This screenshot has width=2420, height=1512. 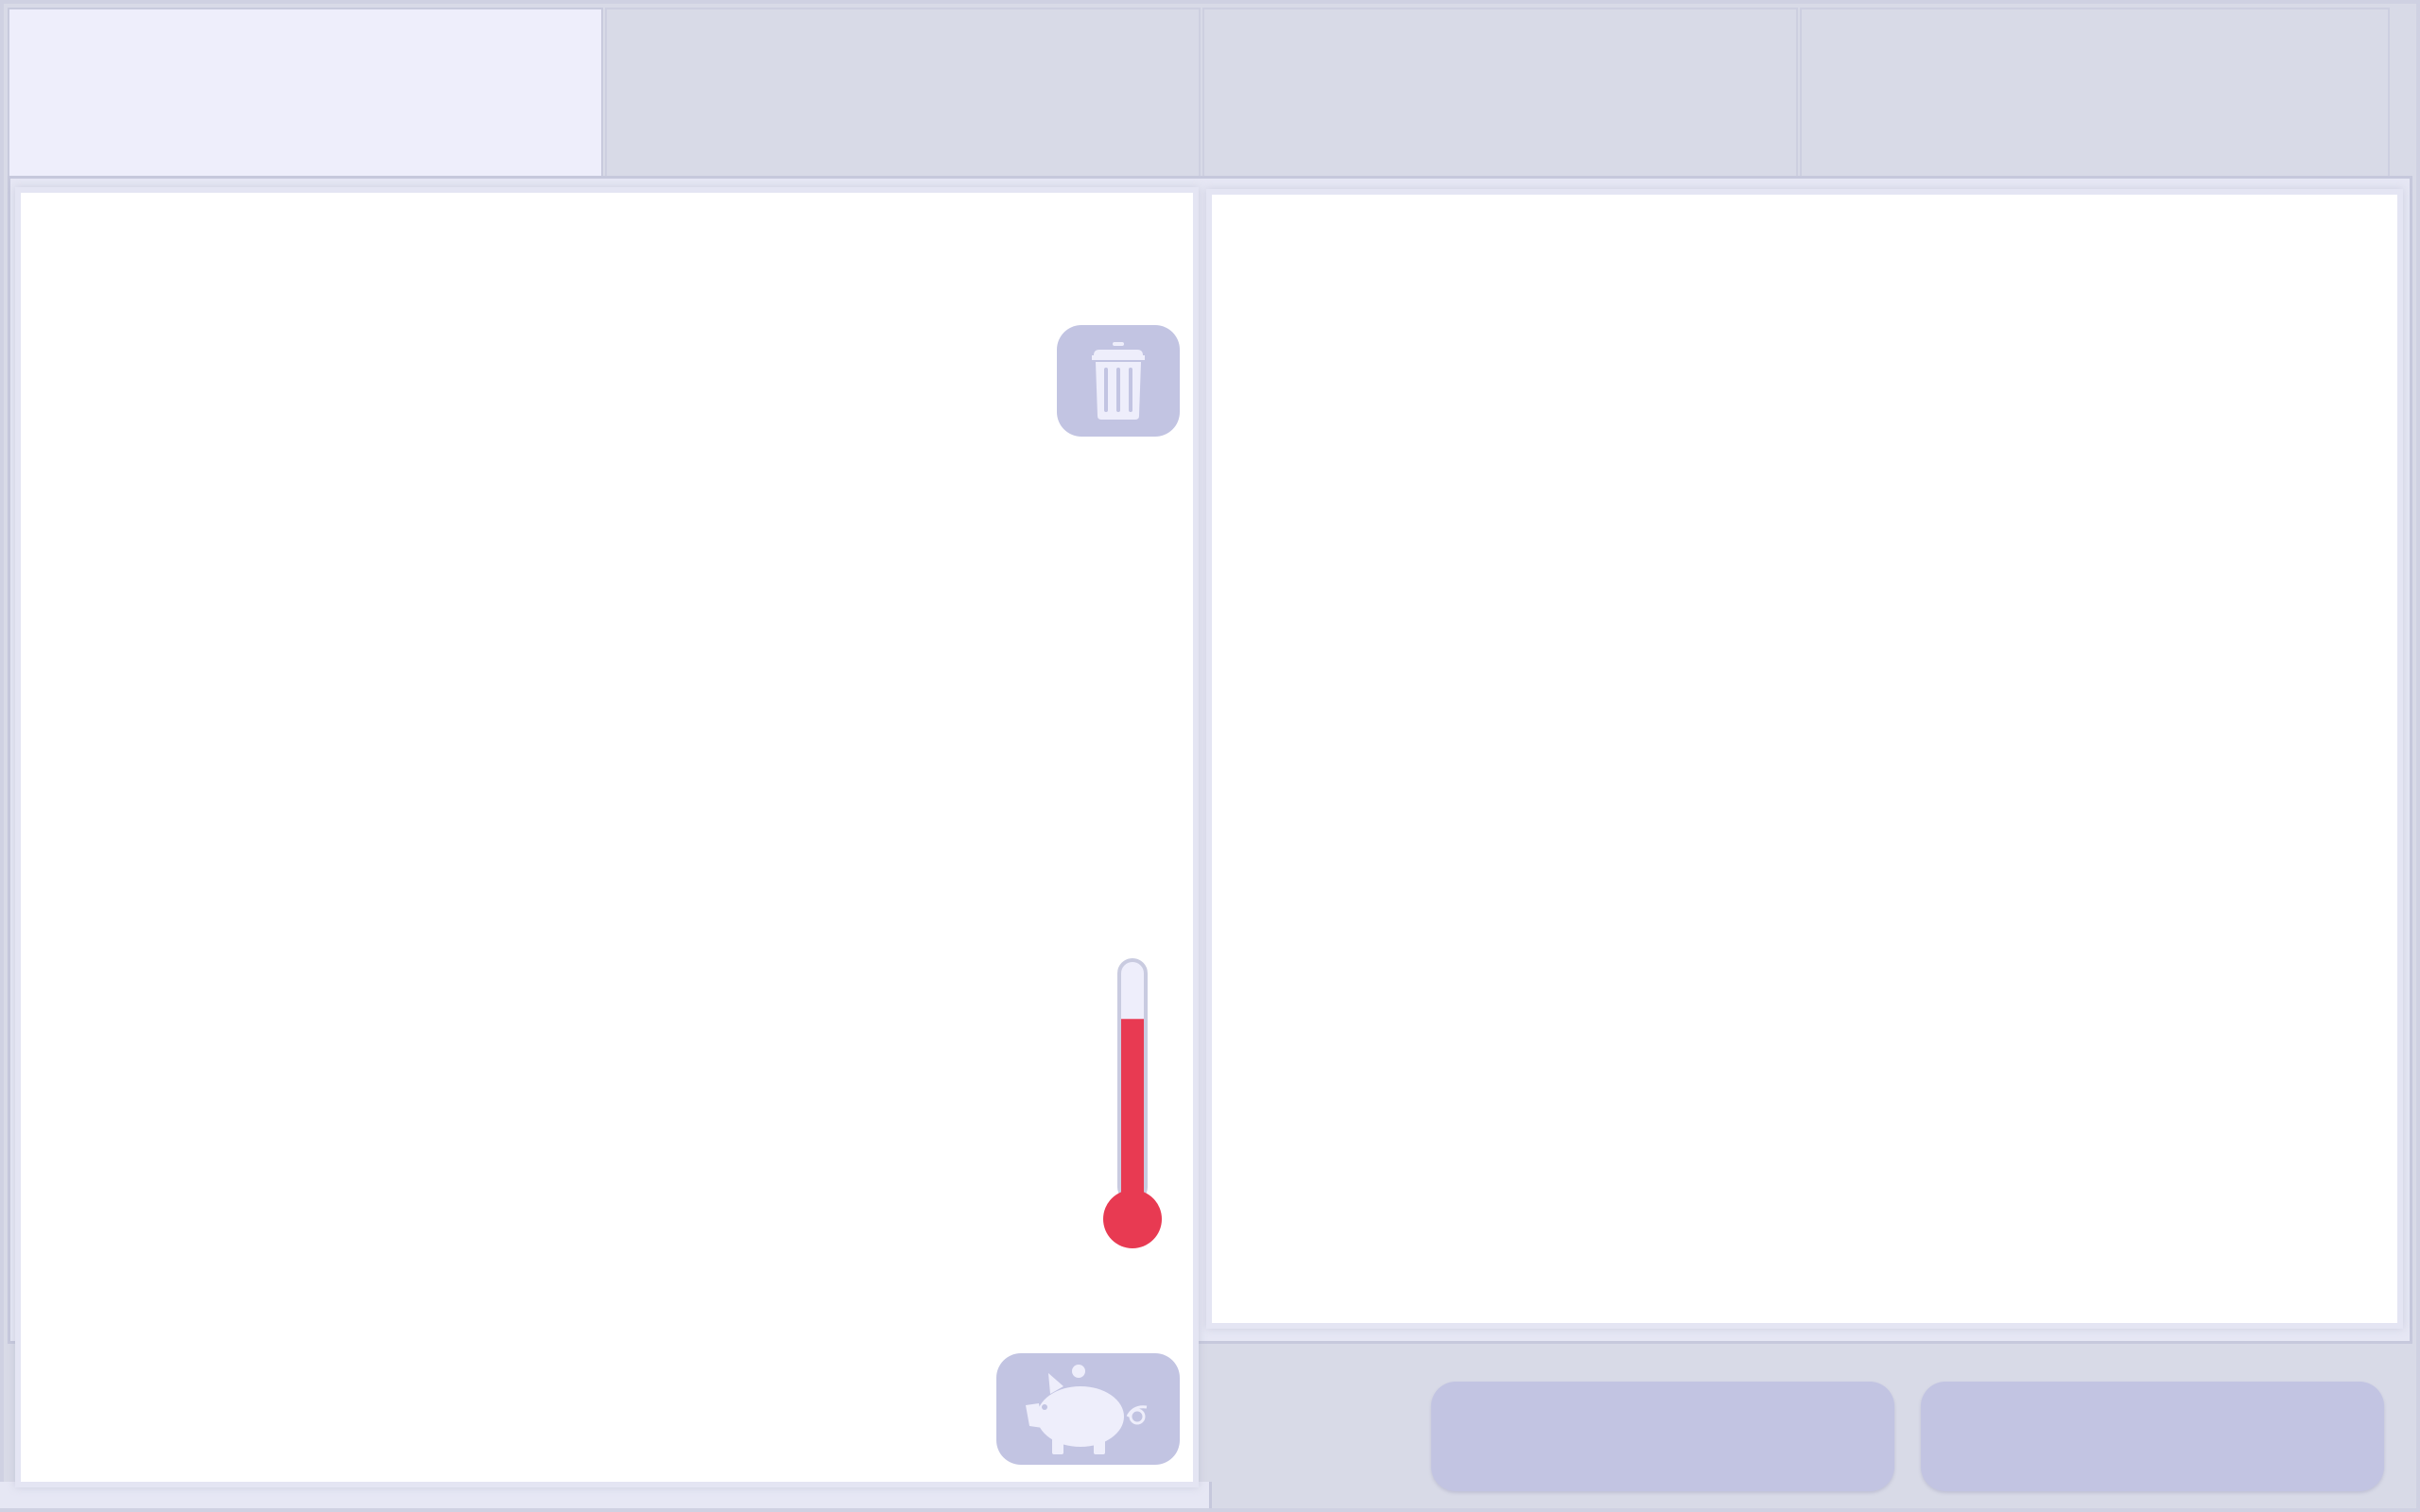 I want to click on piggy-bank-button, so click(x=1088, y=1409).